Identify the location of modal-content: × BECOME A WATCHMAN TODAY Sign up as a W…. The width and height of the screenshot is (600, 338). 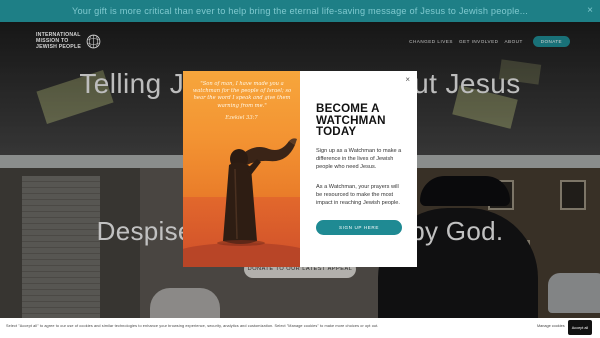
(358, 169).